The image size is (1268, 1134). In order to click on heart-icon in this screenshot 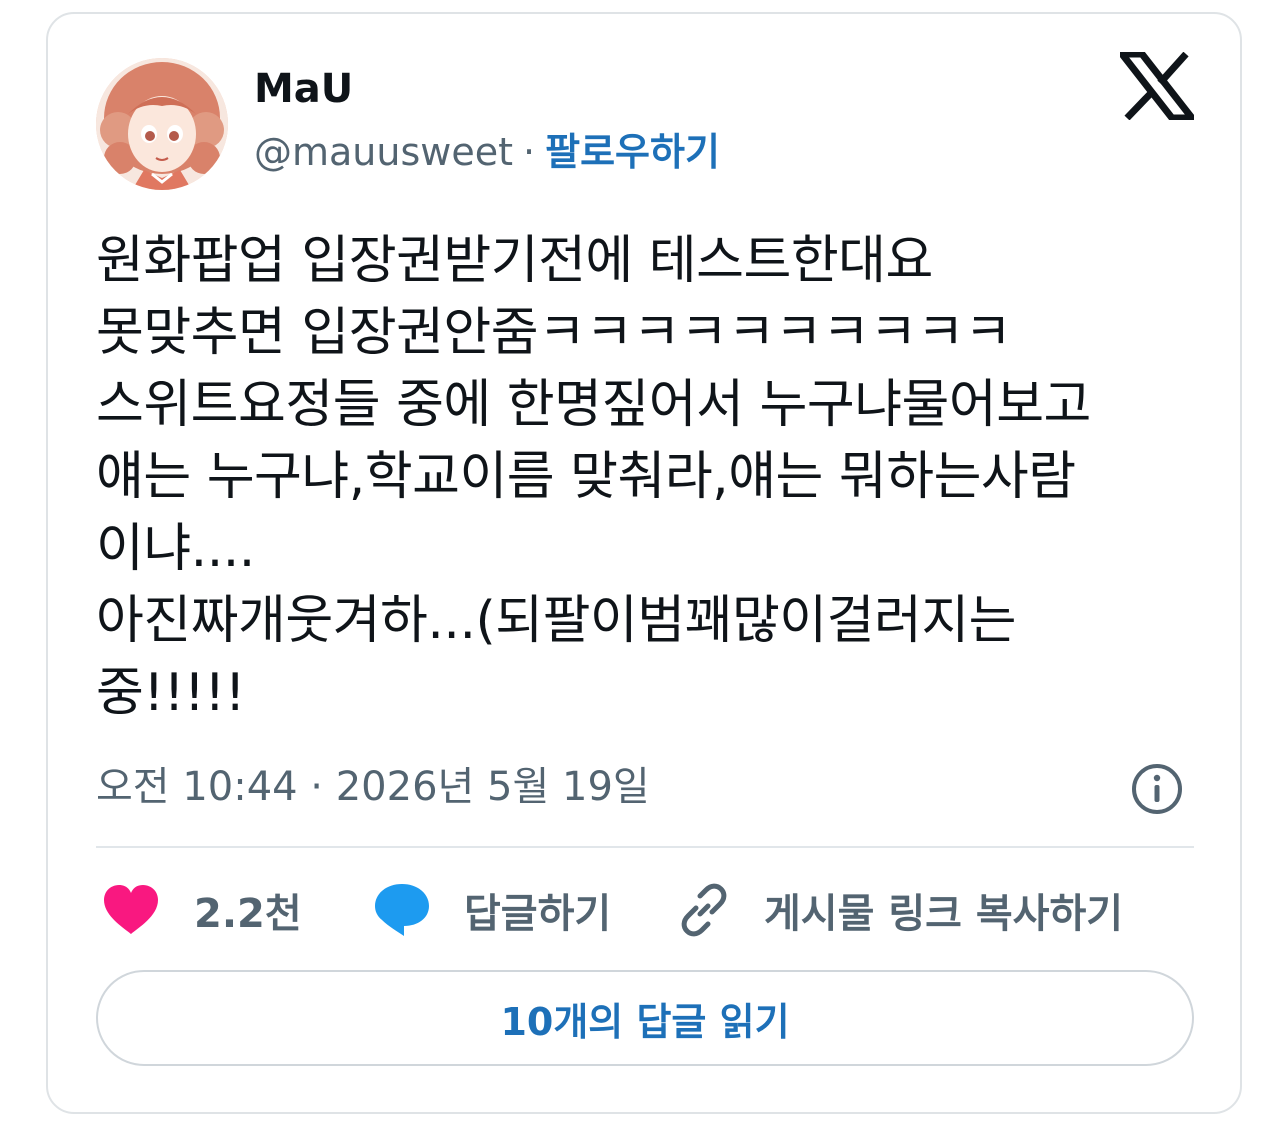, I will do `click(131, 909)`.